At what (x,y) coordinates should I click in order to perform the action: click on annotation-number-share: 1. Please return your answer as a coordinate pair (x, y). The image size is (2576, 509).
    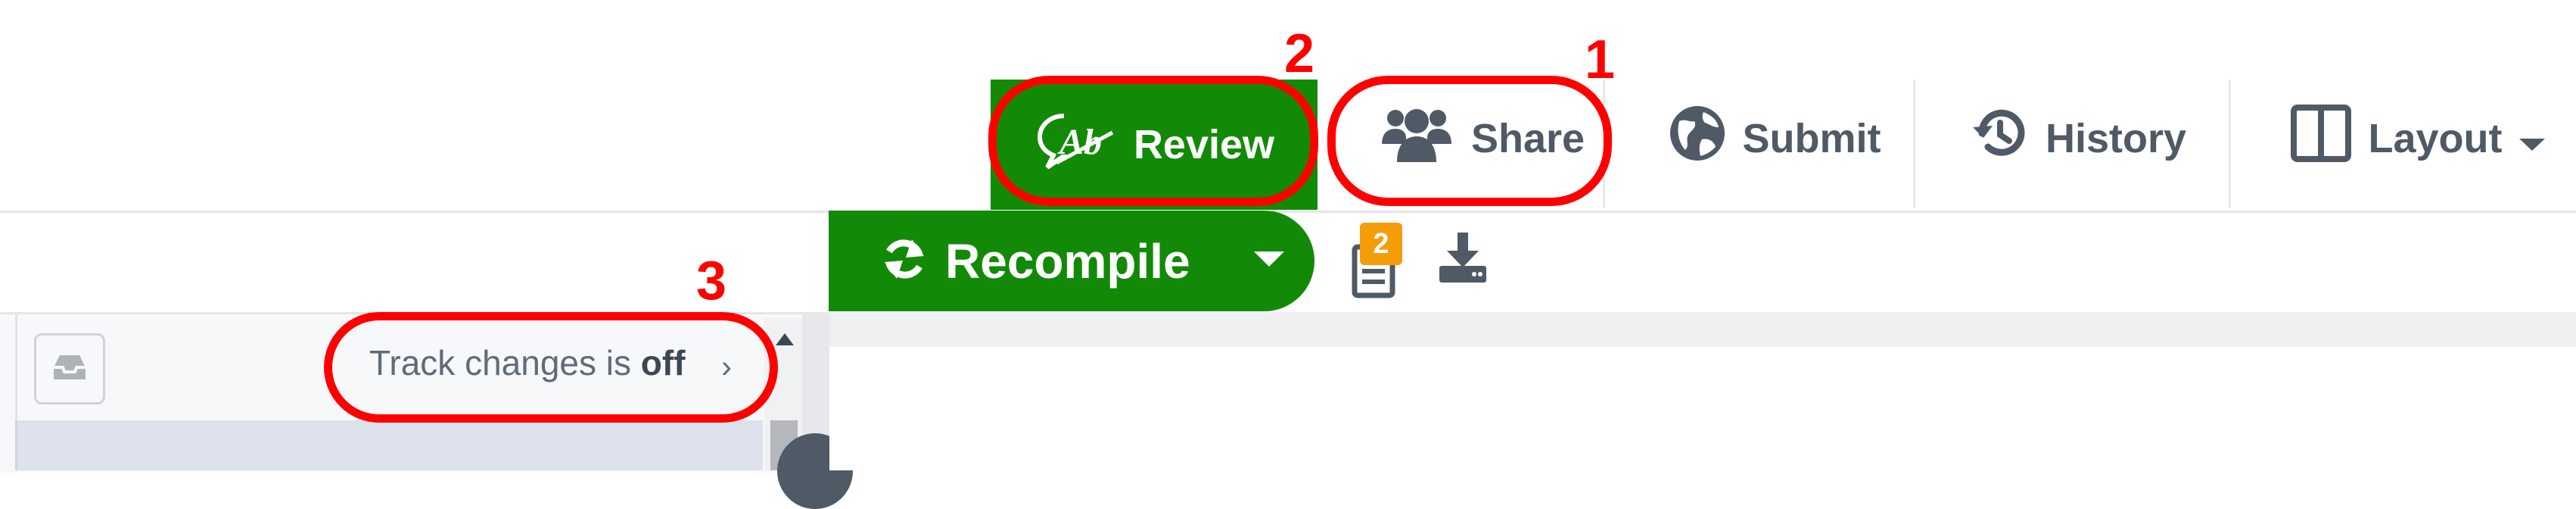
    Looking at the image, I should click on (1600, 60).